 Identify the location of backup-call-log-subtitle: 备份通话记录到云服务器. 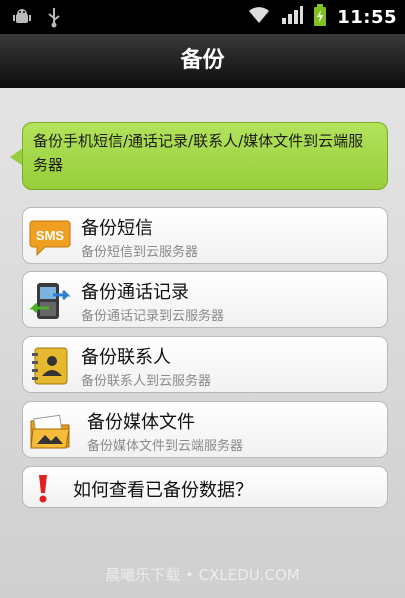
(153, 316).